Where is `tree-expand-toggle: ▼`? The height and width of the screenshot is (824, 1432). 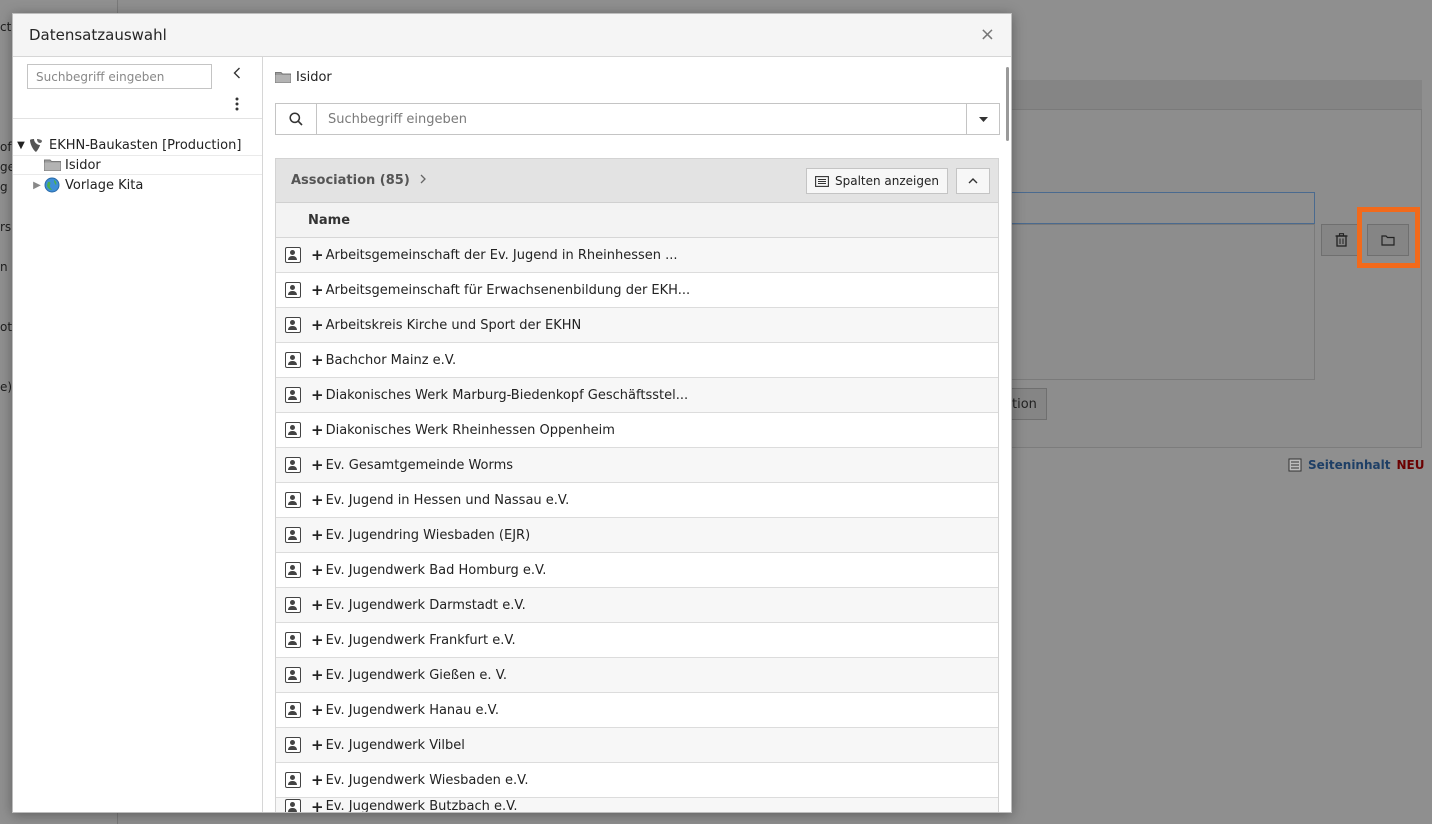
tree-expand-toggle: ▼ is located at coordinates (21, 145).